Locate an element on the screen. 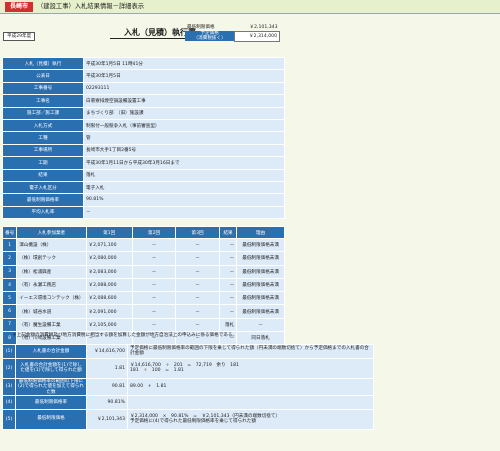 The width and height of the screenshot is (500, 451). bid-column-header: 入札参加業者 is located at coordinates (51, 232).